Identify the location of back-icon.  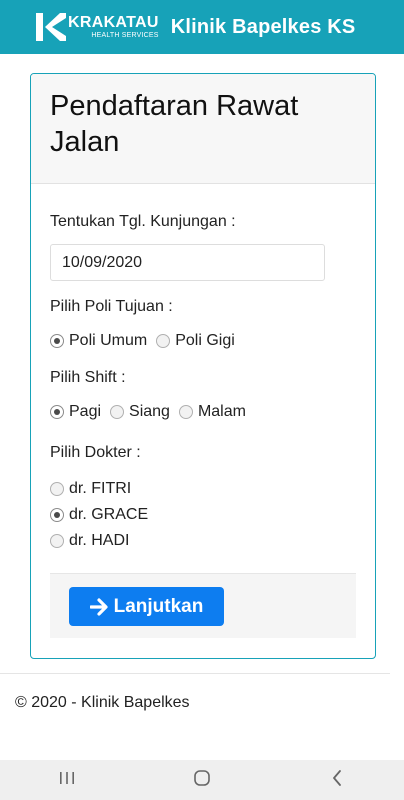
(337, 780).